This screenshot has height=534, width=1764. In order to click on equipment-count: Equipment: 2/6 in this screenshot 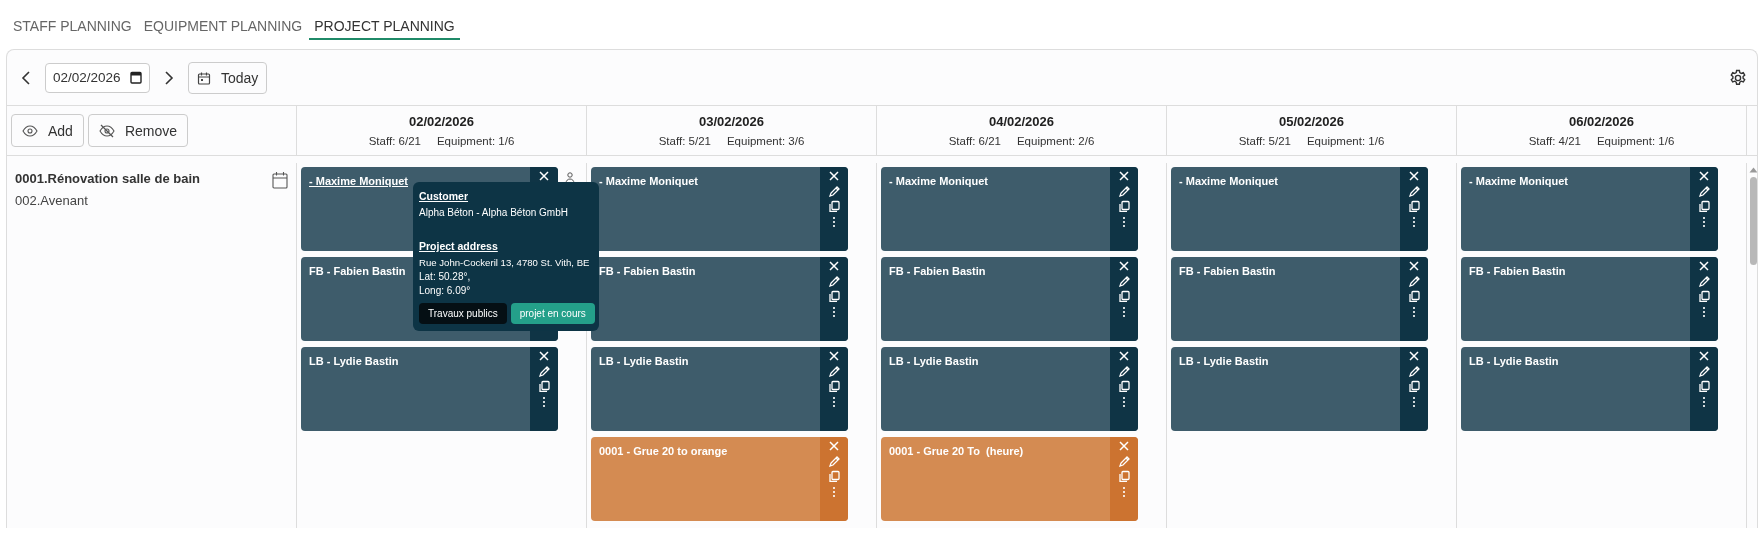, I will do `click(1055, 141)`.